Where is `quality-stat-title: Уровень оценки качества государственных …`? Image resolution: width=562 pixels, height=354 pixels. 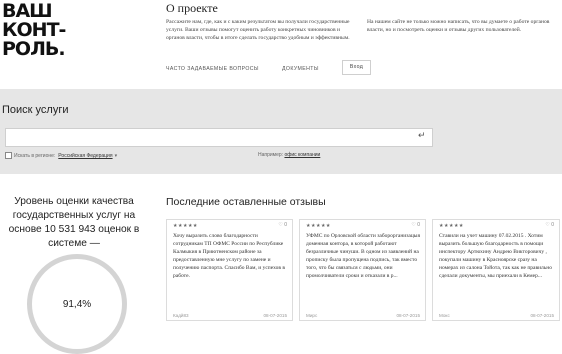 quality-stat-title: Уровень оценки качества государственных … is located at coordinates (74, 222).